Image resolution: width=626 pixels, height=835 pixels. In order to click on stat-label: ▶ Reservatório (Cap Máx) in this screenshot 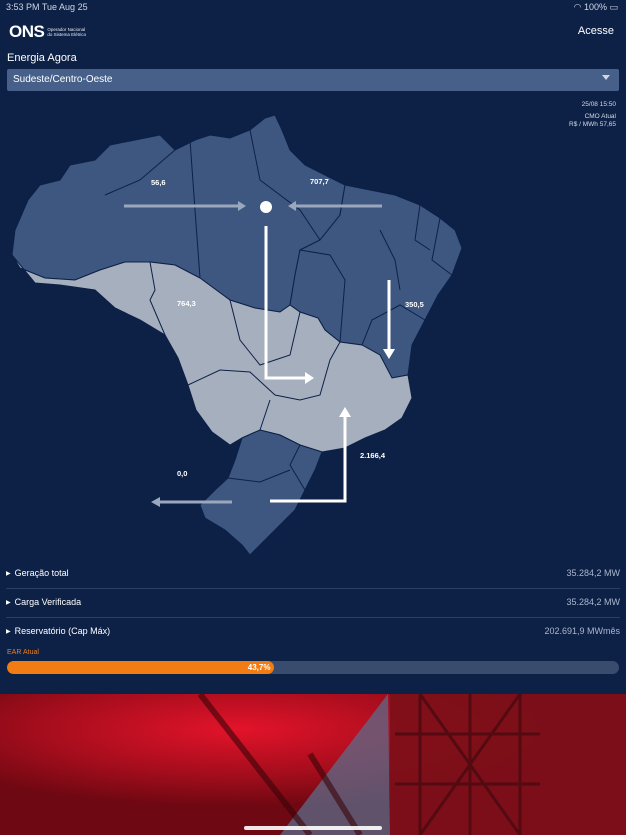, I will do `click(58, 631)`.